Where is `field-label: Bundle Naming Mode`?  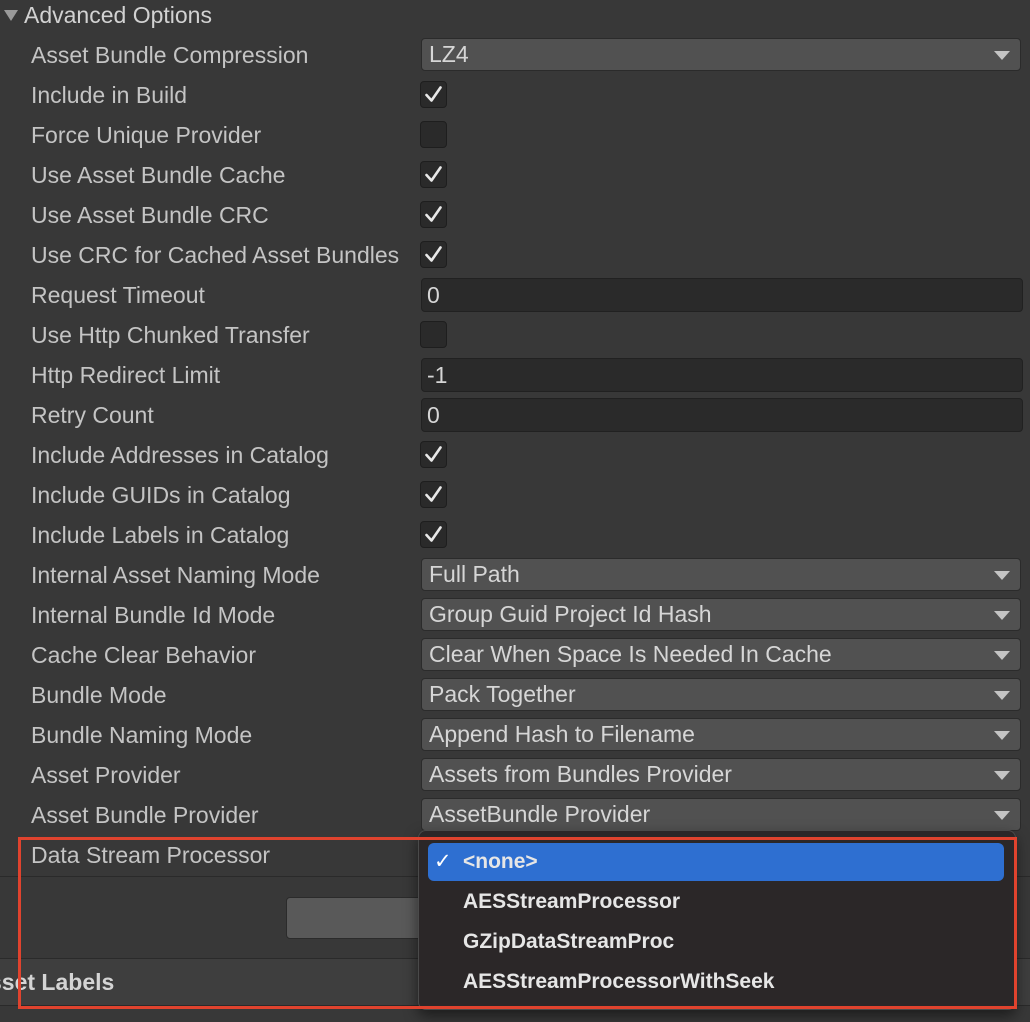
field-label: Bundle Naming Mode is located at coordinates (142, 735).